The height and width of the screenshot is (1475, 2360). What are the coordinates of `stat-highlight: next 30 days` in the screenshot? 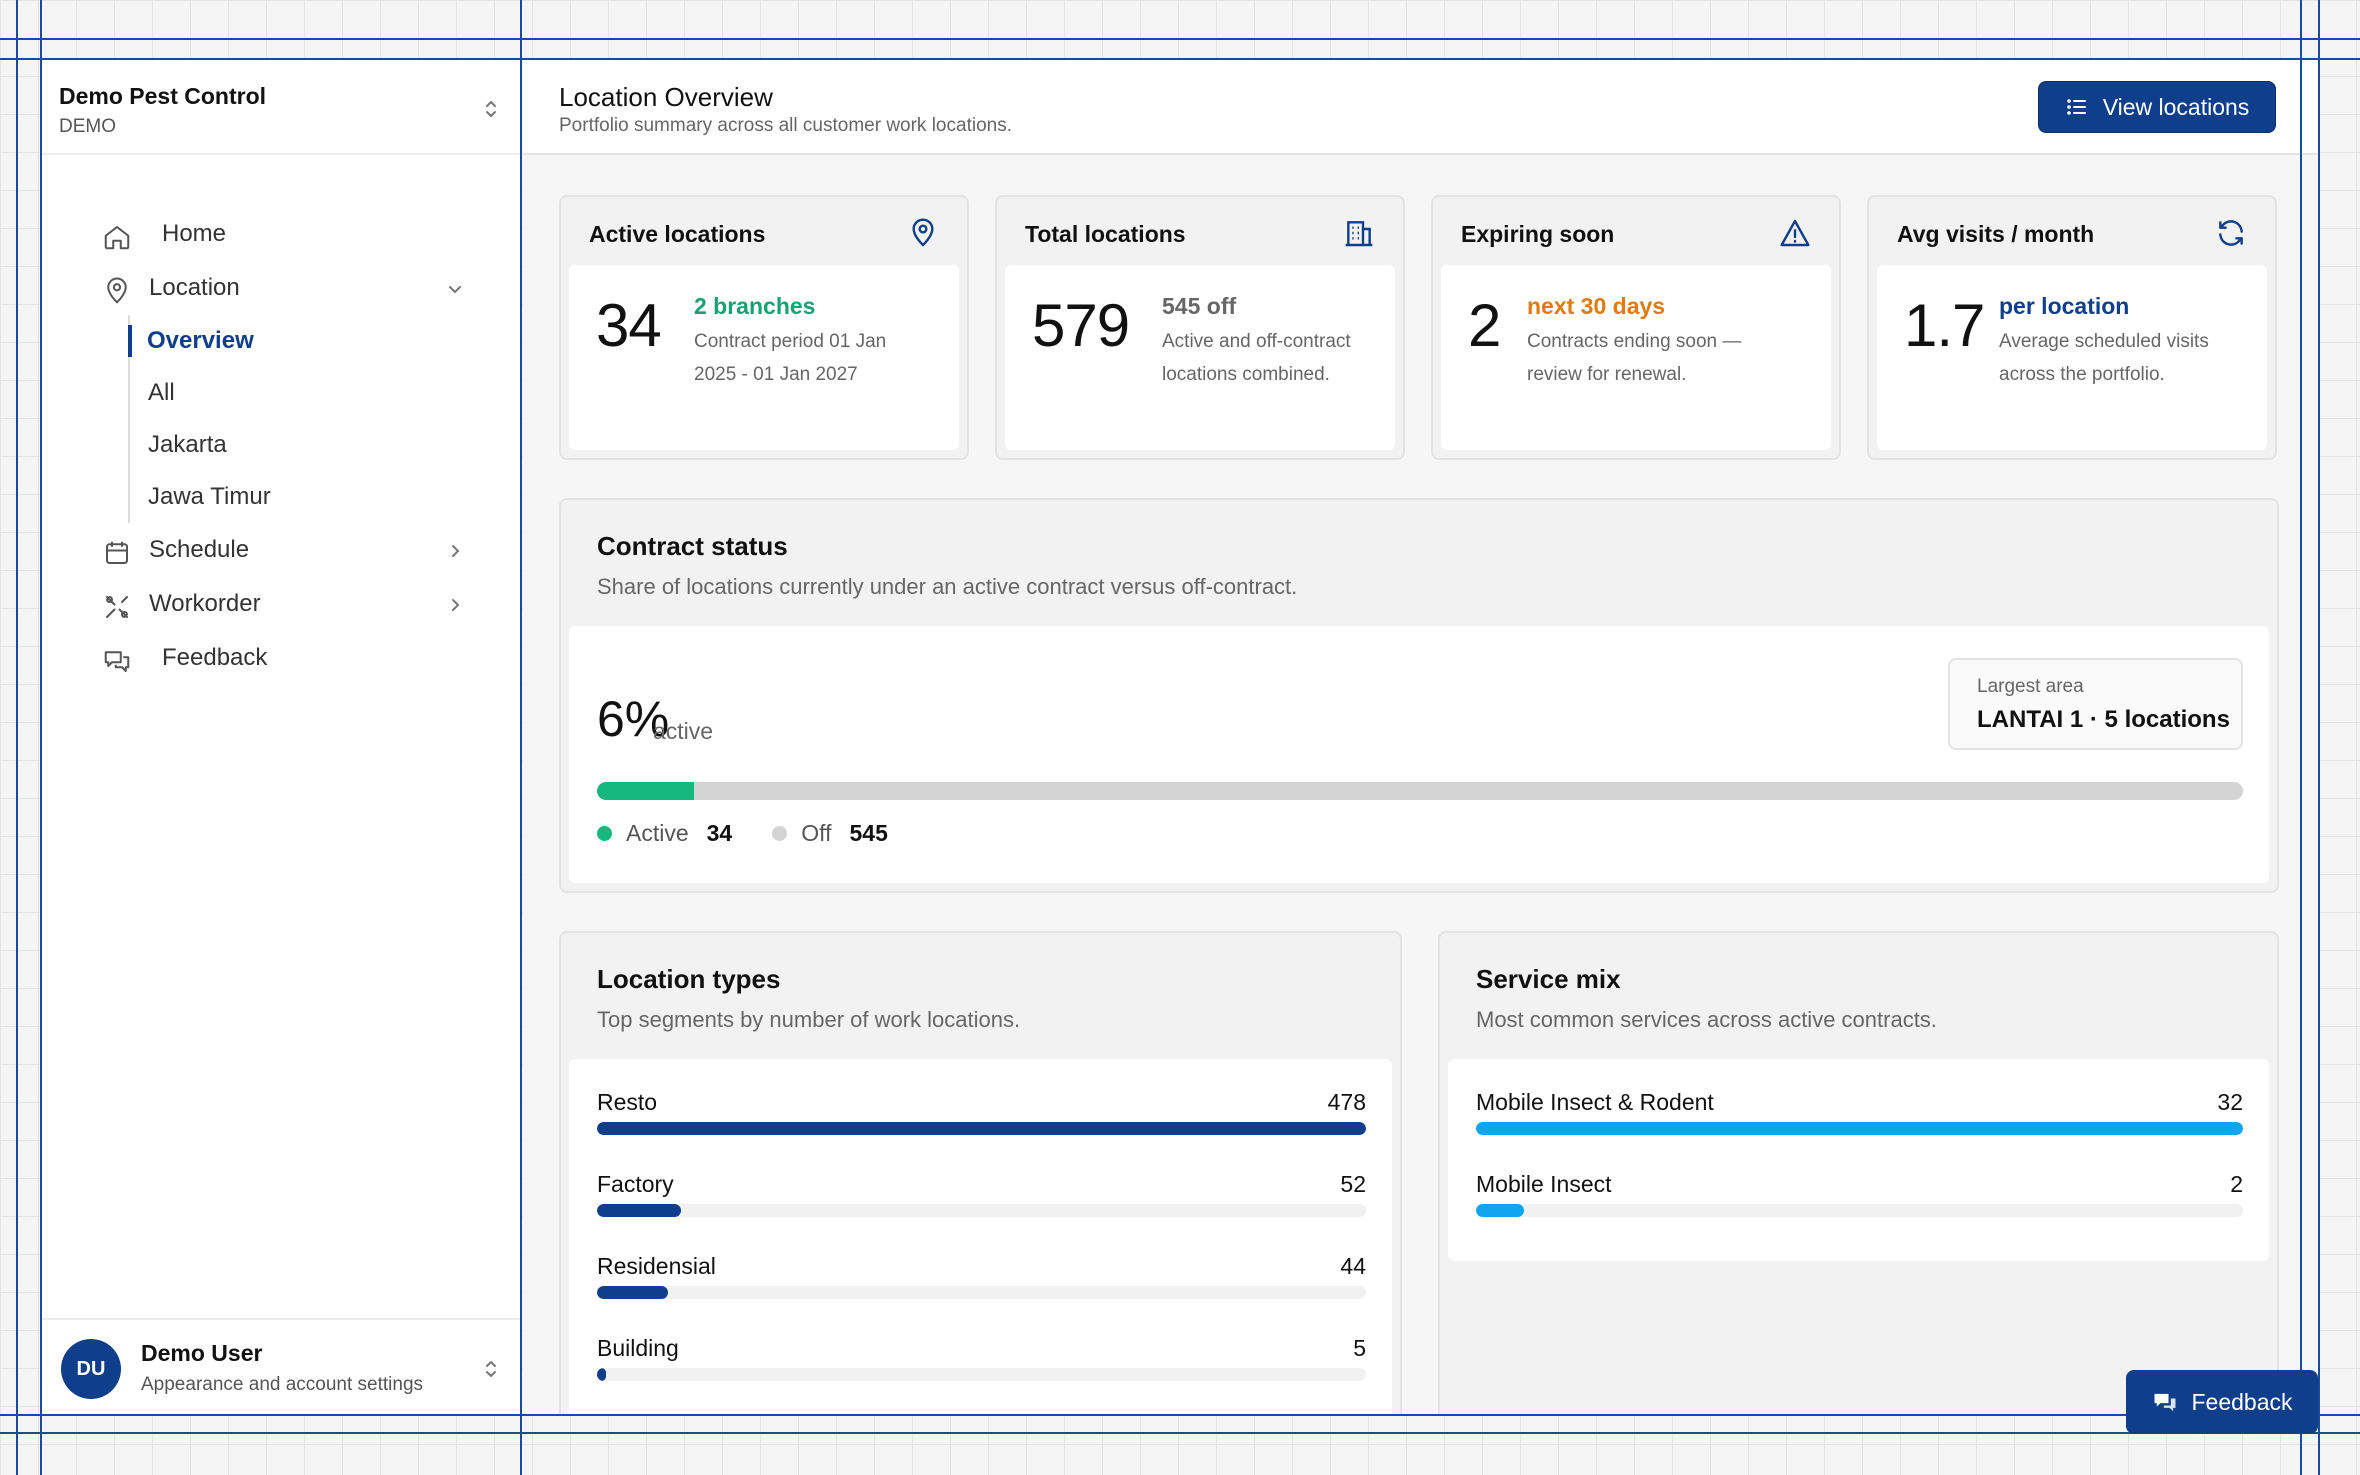 It's located at (1596, 306).